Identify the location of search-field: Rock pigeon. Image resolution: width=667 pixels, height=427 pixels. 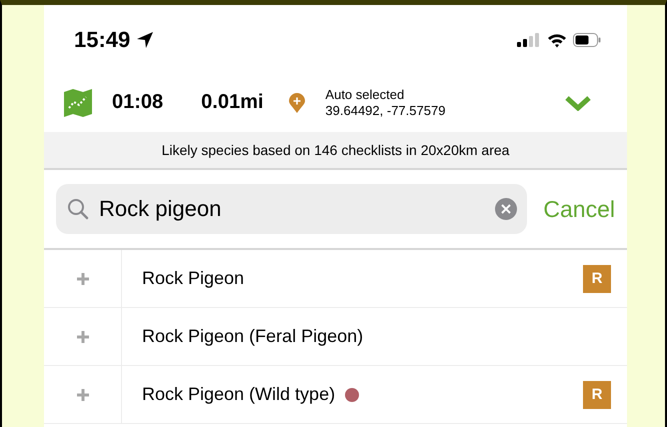
(292, 209).